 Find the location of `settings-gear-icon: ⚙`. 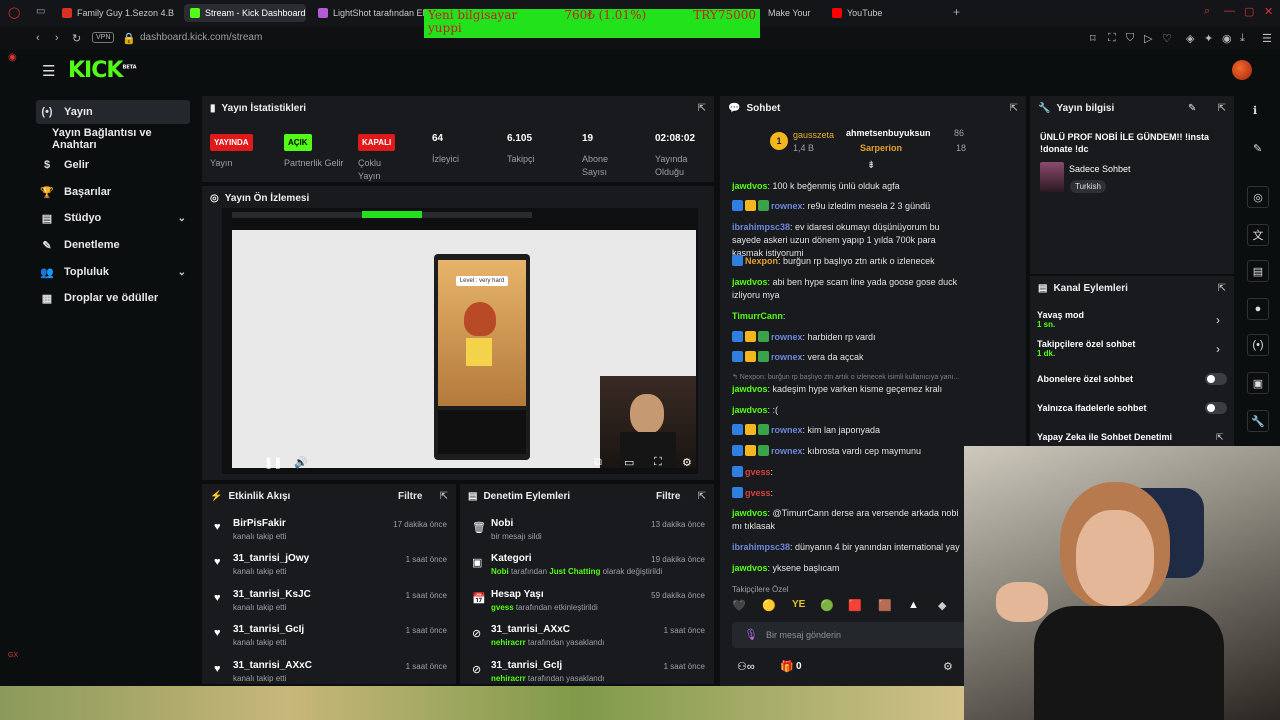

settings-gear-icon: ⚙ is located at coordinates (687, 462).